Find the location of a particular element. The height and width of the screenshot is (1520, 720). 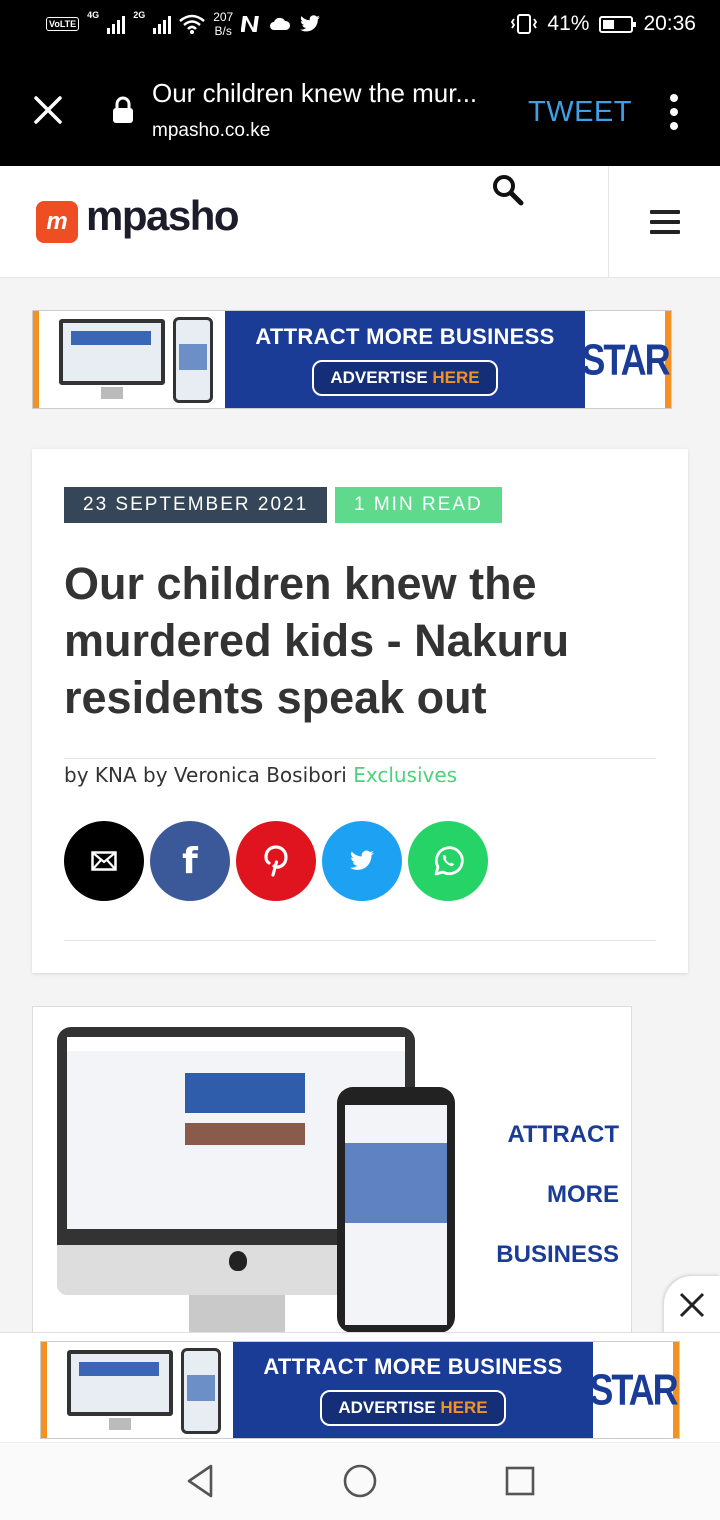

status-bar: VoLTE 4G 2G 207 B/s 41% 20:36 is located at coordinates (360, 28).